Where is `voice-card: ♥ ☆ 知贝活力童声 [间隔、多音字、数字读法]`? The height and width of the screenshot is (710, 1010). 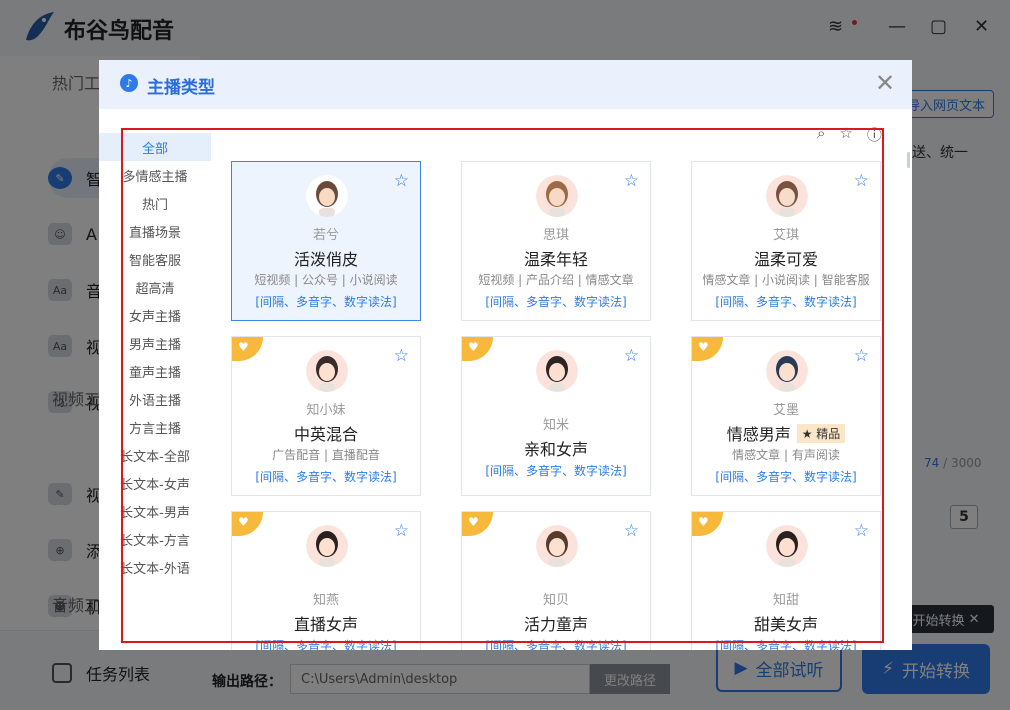 voice-card: ♥ ☆ 知贝活力童声 [间隔、多音字、数字读法] is located at coordinates (556, 580).